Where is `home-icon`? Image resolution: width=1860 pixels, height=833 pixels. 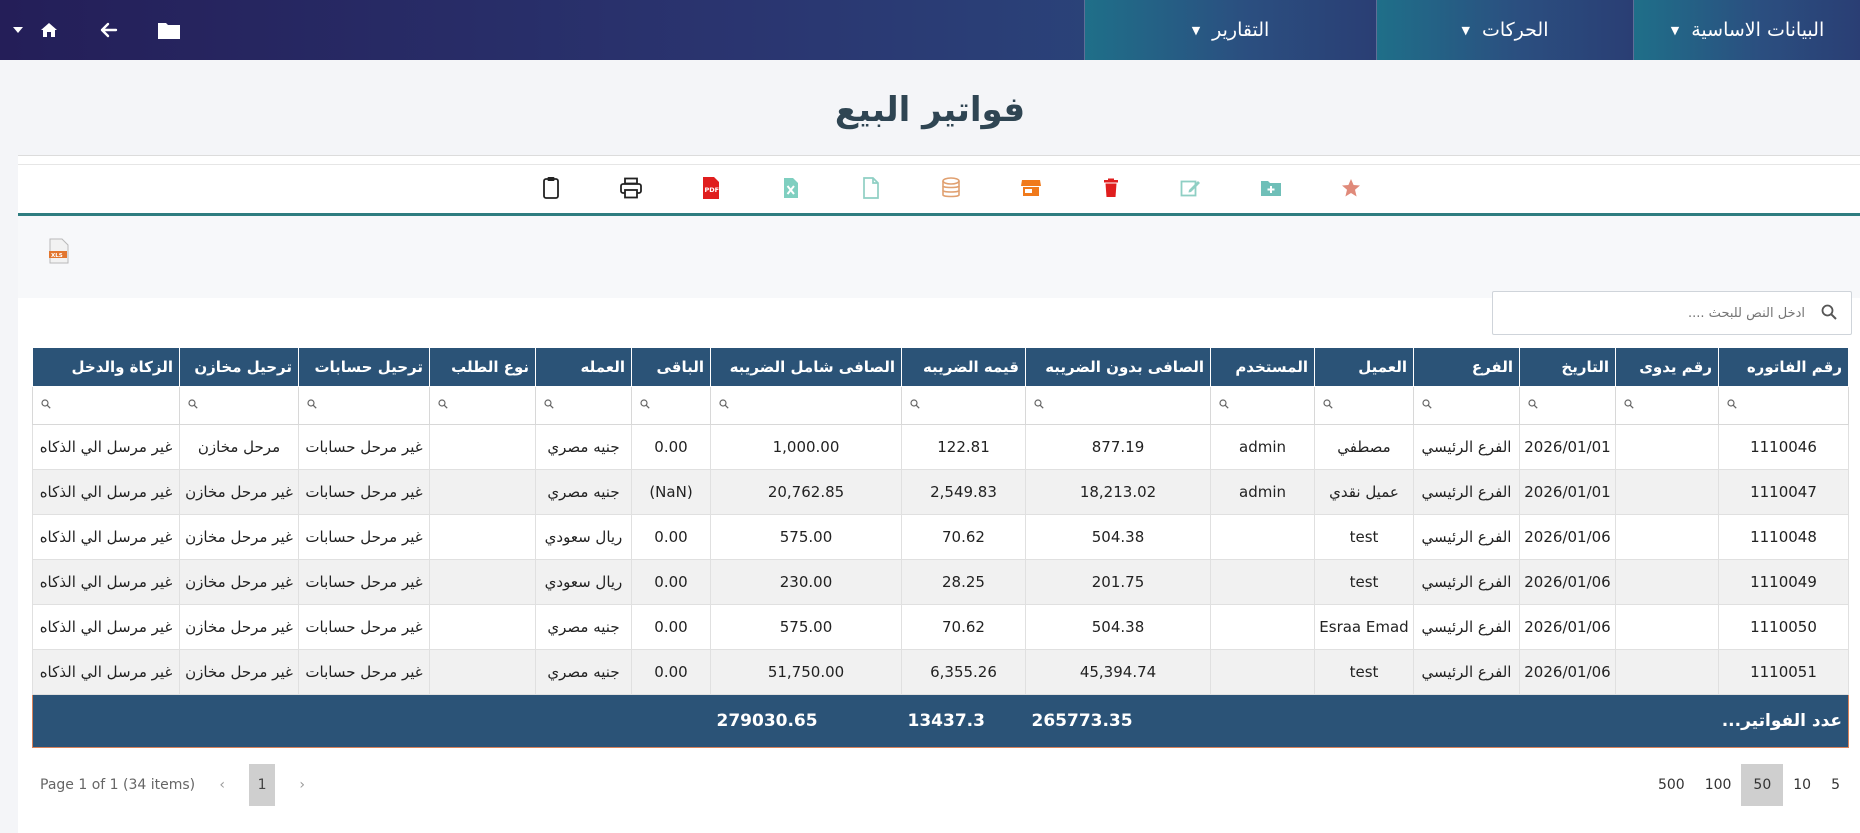 home-icon is located at coordinates (49, 30).